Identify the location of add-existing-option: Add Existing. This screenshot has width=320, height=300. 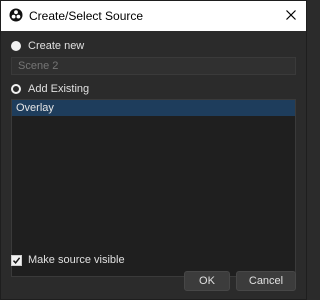
(50, 89).